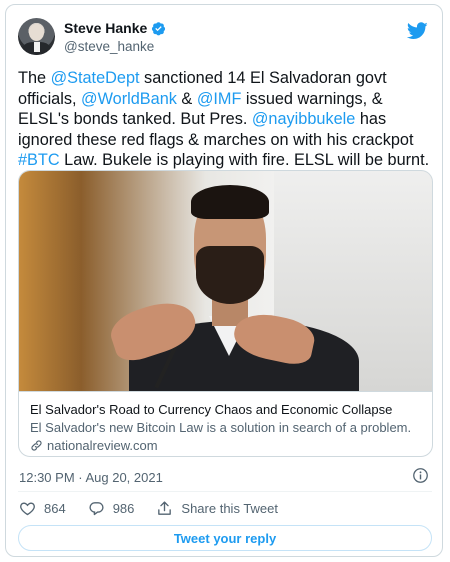  What do you see at coordinates (109, 46) in the screenshot?
I see `author-handle: @steve_hanke` at bounding box center [109, 46].